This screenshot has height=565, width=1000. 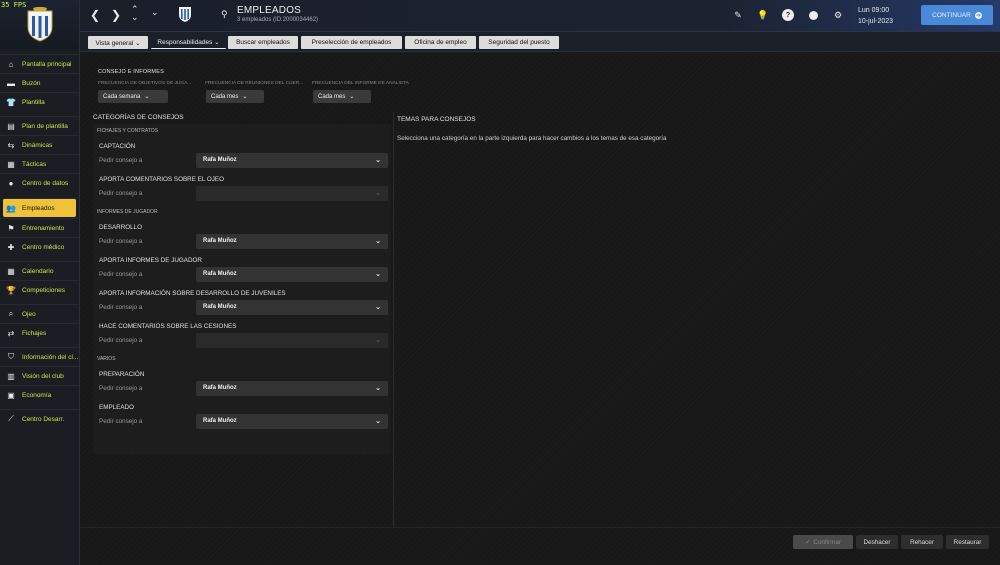 What do you see at coordinates (116, 15) in the screenshot?
I see `forward-arrow-icon: ❯` at bounding box center [116, 15].